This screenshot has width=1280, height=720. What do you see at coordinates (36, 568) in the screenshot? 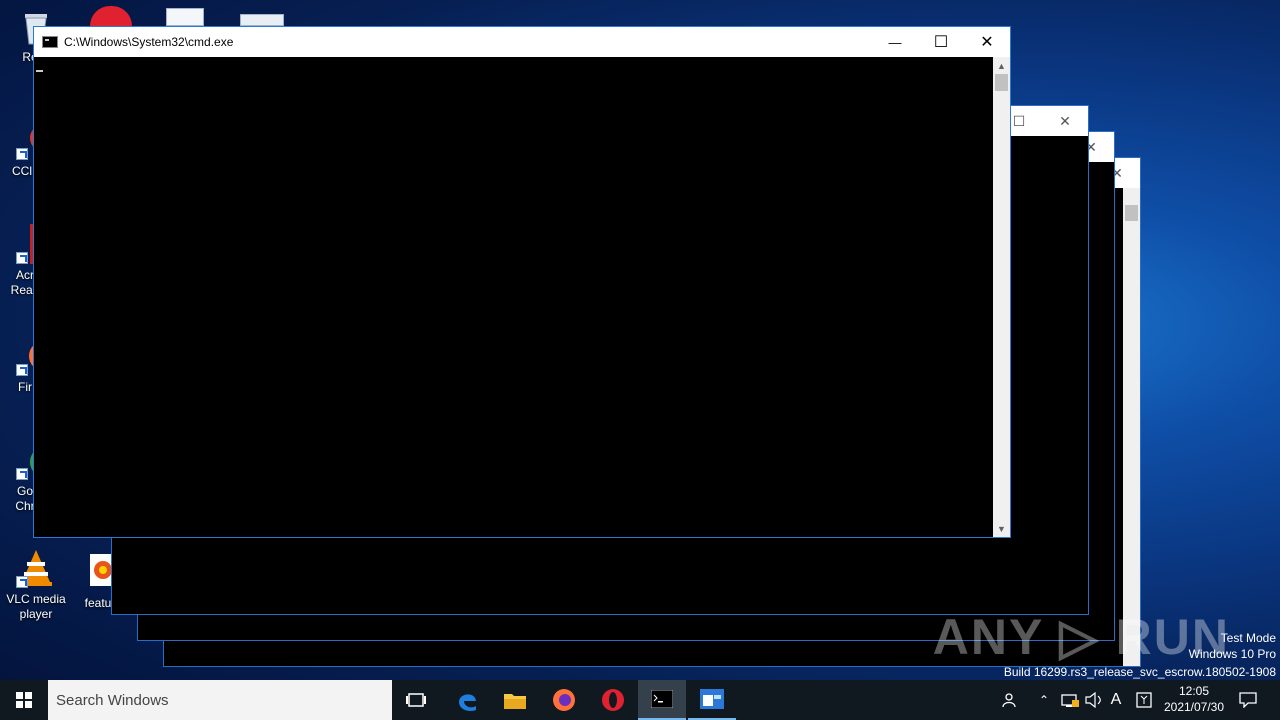
I see `vlc-cone-icon` at bounding box center [36, 568].